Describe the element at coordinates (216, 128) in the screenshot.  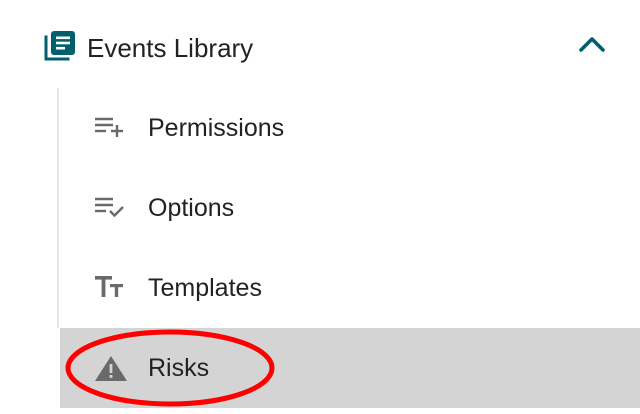
I see `nav-item-label: Permissions` at that location.